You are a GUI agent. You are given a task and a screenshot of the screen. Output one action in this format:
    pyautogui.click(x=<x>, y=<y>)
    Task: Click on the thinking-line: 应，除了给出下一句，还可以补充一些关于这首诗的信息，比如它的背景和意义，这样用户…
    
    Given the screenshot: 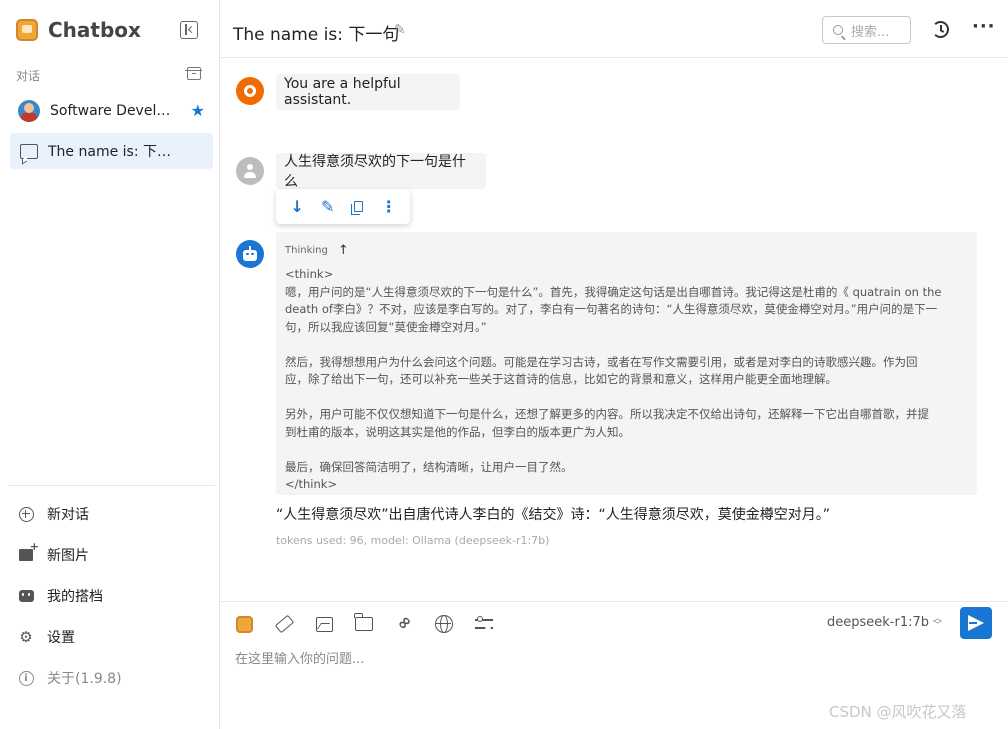 What is the action you would take?
    pyautogui.click(x=561, y=379)
    